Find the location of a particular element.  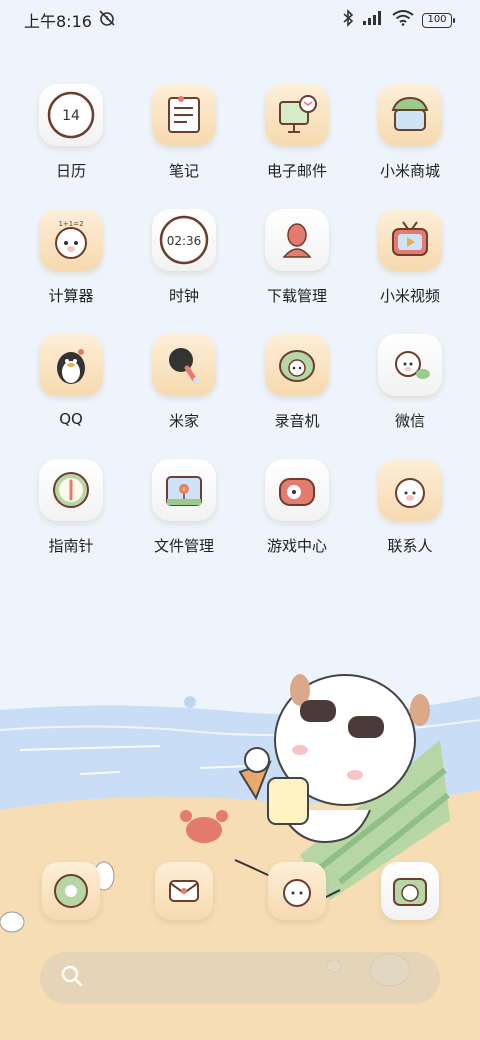

app-clock: 02:36 时钟 is located at coordinates (184, 264).